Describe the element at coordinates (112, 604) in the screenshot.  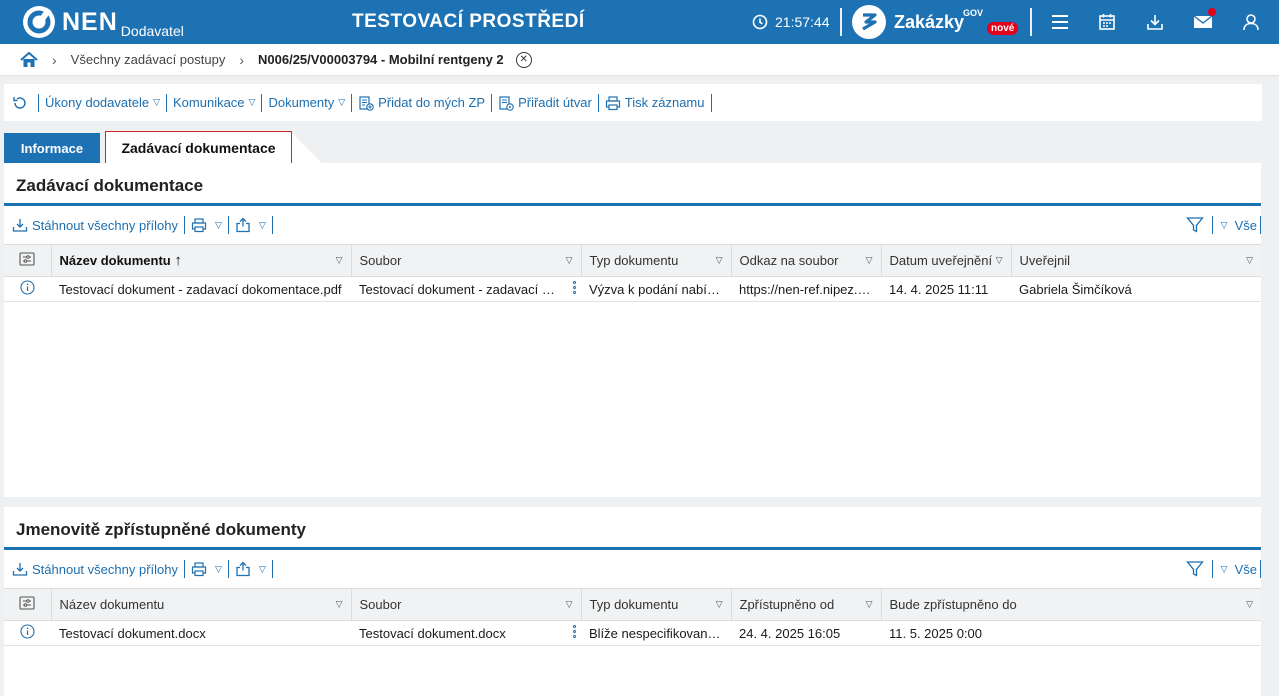
I see `column-label: Název dokumentu` at that location.